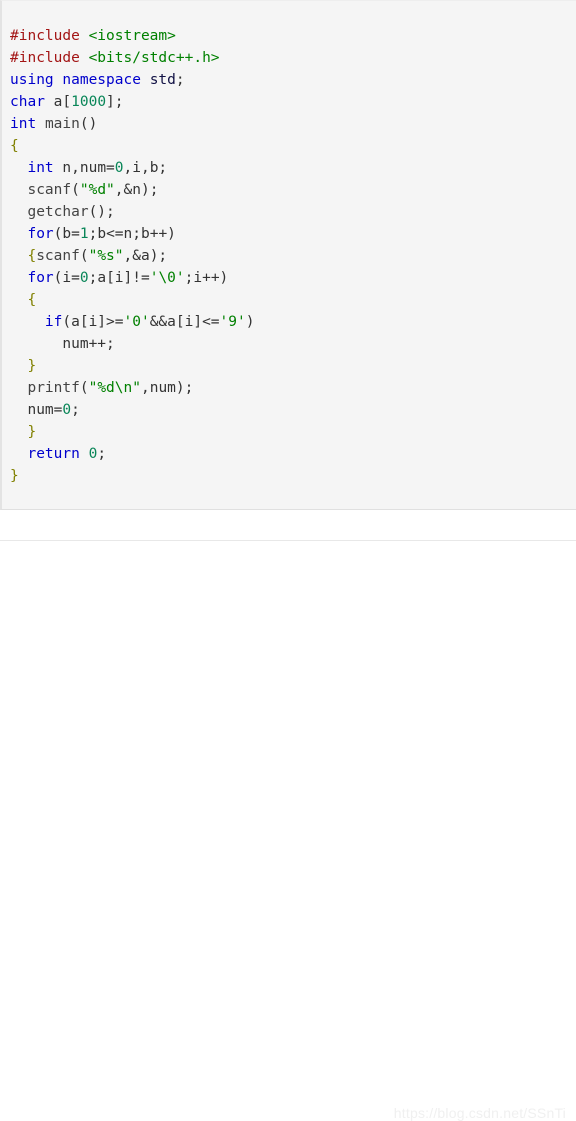 Image resolution: width=576 pixels, height=1121 pixels. Describe the element at coordinates (136, 190) in the screenshot. I see `code-token: ,&n);` at that location.